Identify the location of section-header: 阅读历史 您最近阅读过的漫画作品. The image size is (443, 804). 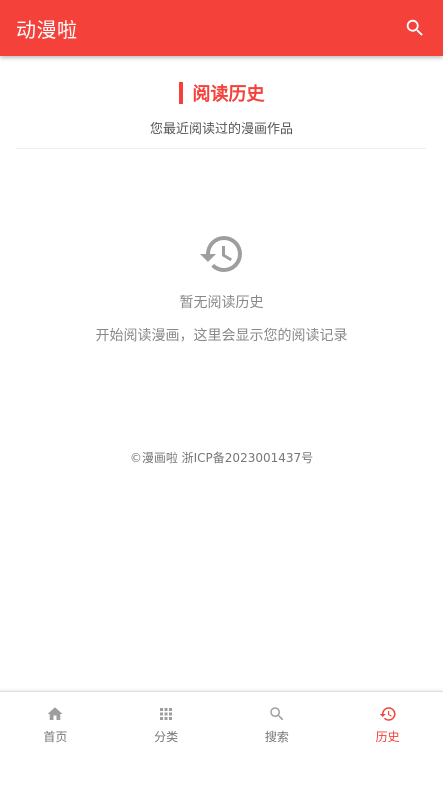
(221, 108).